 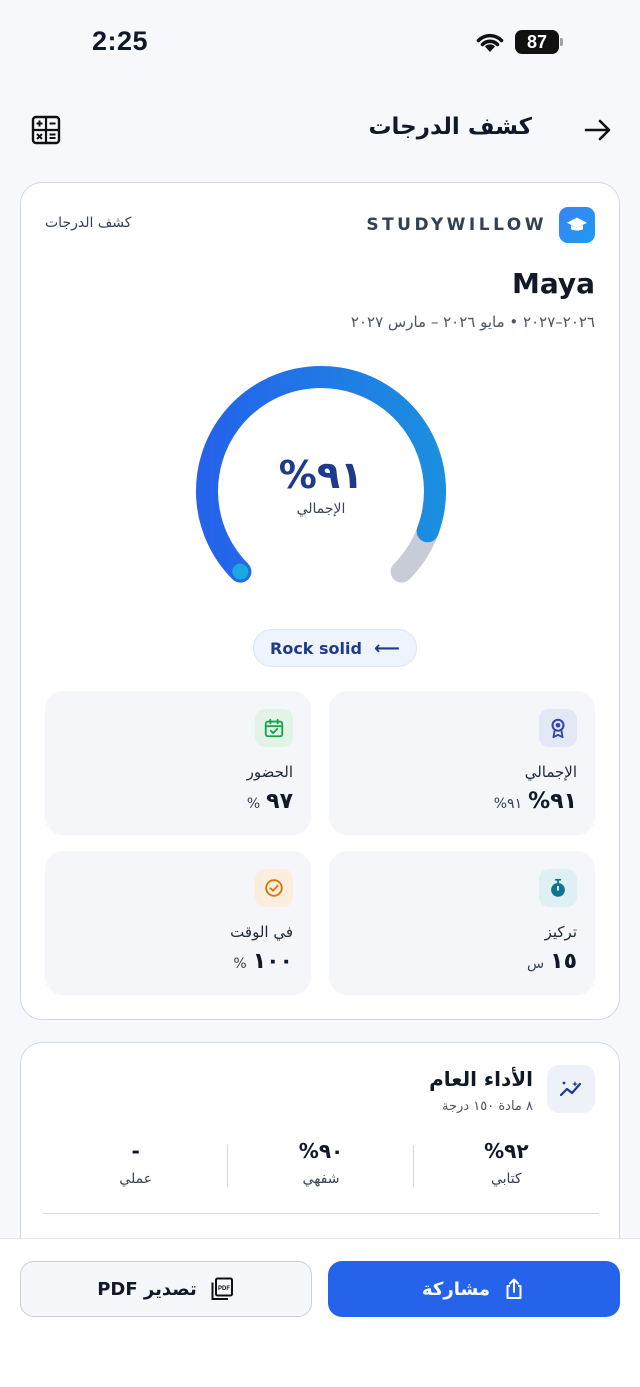 I want to click on gauge-center: ٩١% الإجمالي, so click(x=321, y=485).